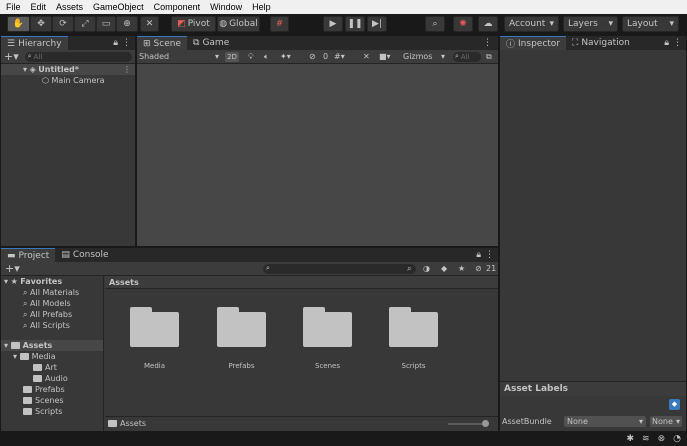 The image size is (687, 446). What do you see at coordinates (193, 24) in the screenshot?
I see `pivot-toggle: ◩ Pivot` at bounding box center [193, 24].